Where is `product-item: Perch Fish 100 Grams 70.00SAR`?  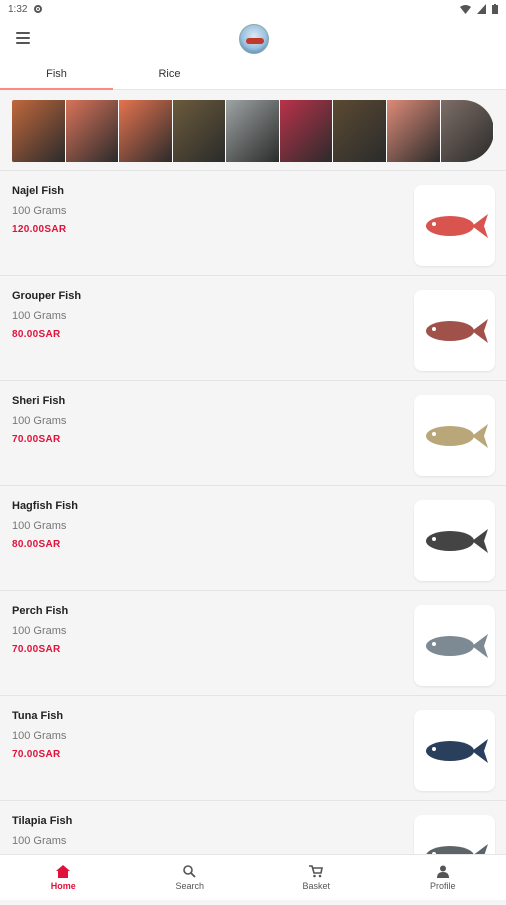 product-item: Perch Fish 100 Grams 70.00SAR is located at coordinates (253, 642).